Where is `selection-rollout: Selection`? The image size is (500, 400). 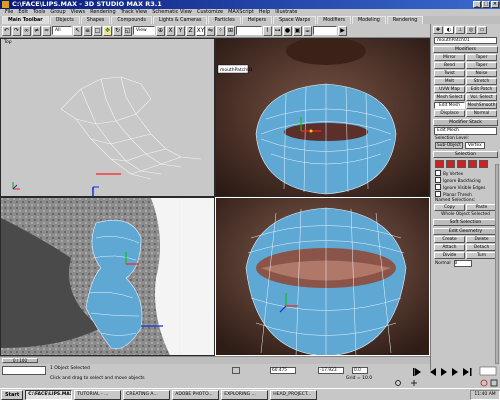
selection-rollout: Selection is located at coordinates (465, 154).